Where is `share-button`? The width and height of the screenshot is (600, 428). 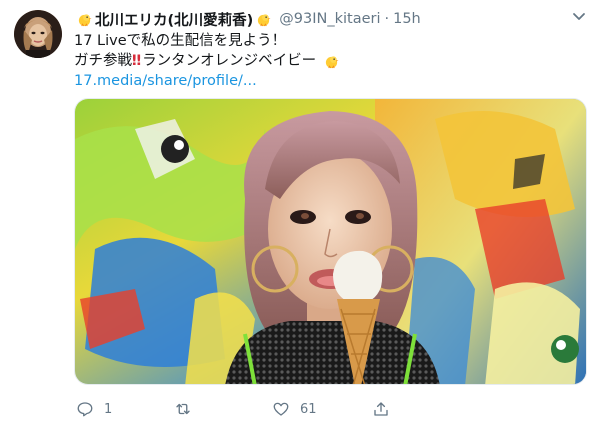
share-button is located at coordinates (381, 409).